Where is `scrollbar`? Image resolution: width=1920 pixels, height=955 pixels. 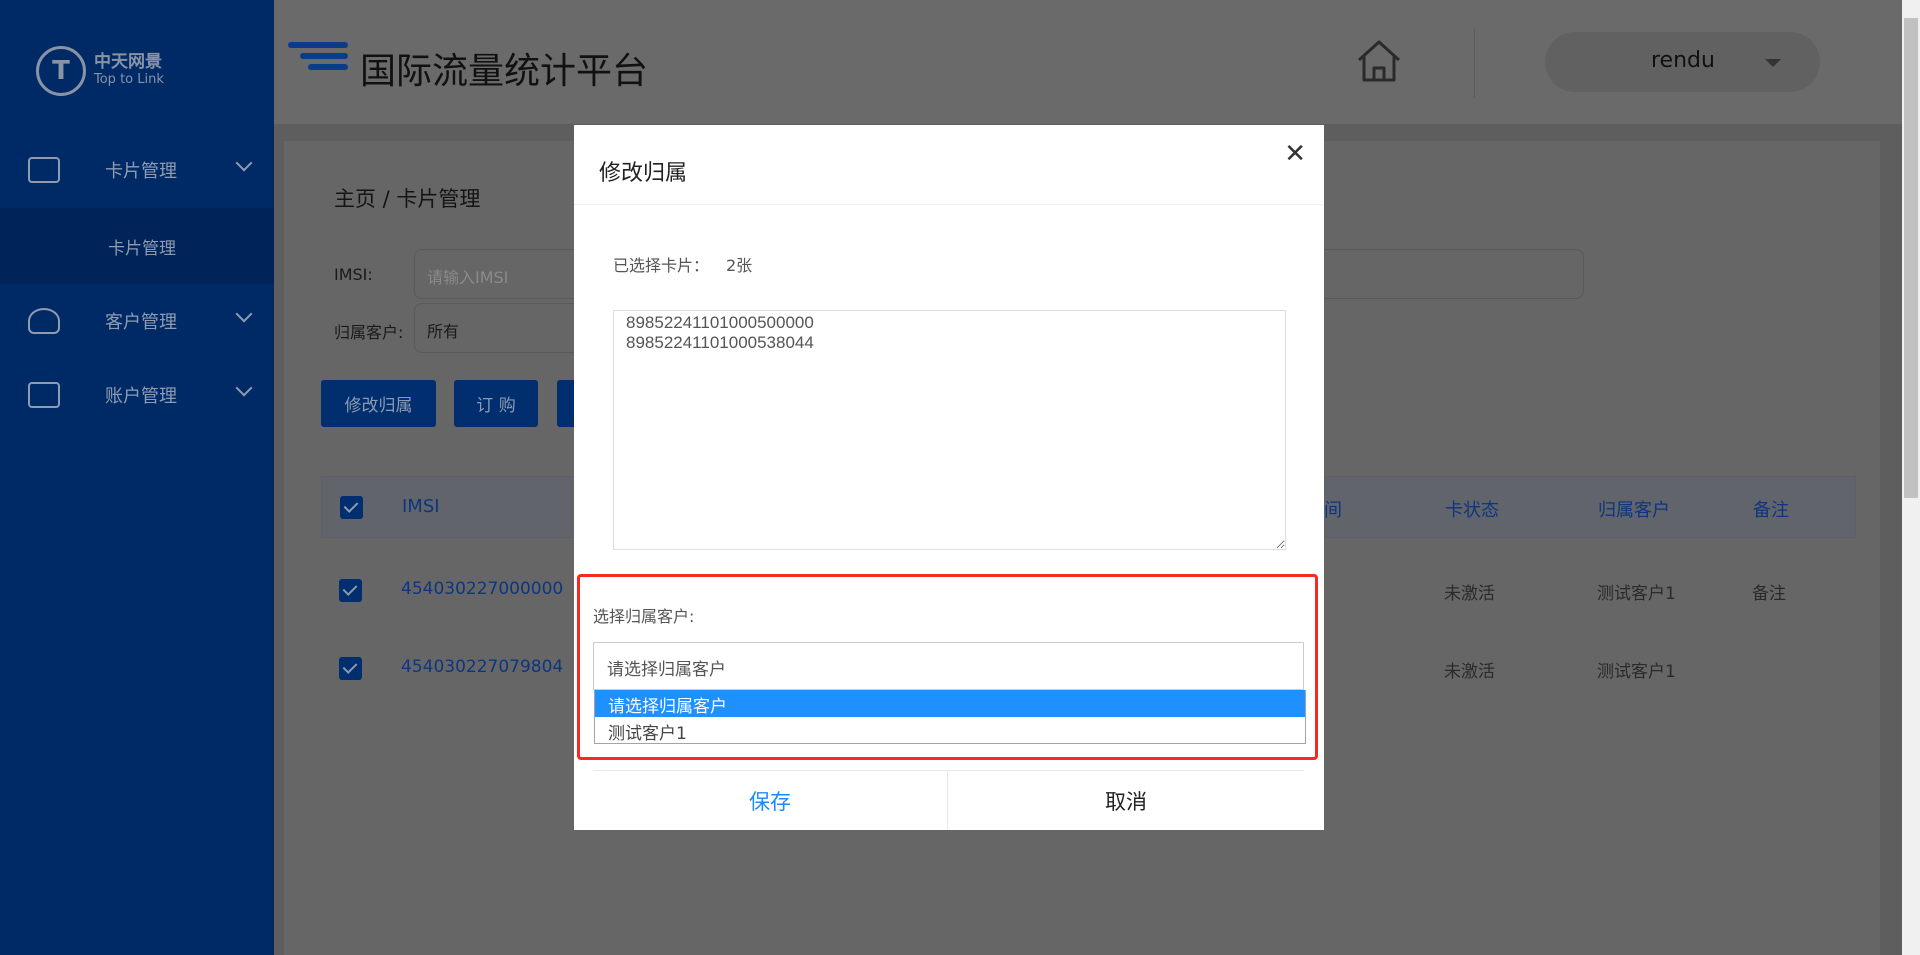 scrollbar is located at coordinates (1911, 477).